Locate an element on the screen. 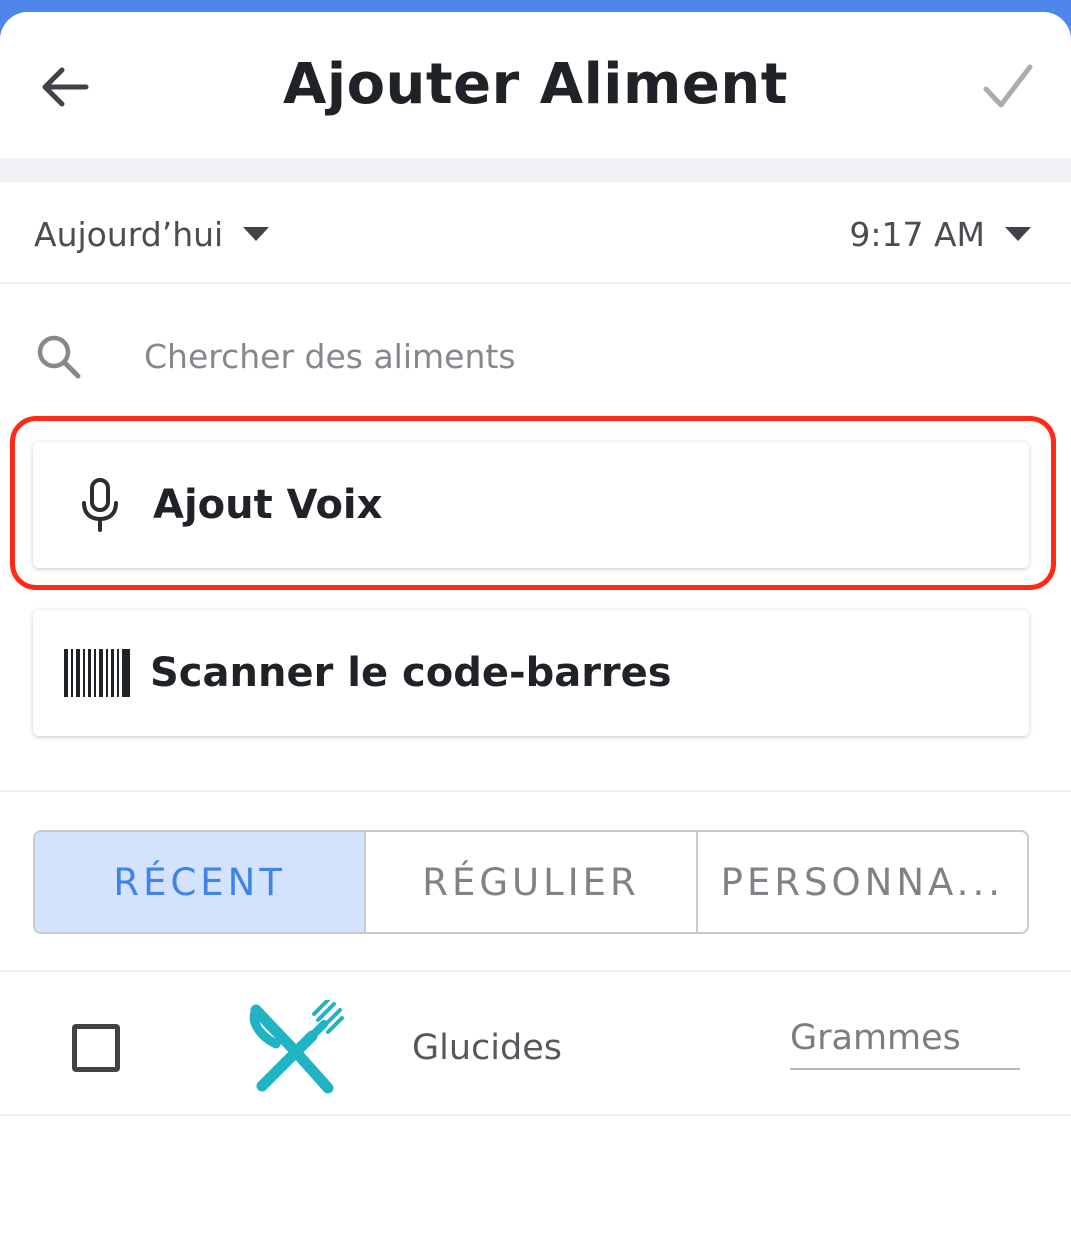 This screenshot has width=1071, height=1236. food-name: Glucides is located at coordinates (487, 1048).